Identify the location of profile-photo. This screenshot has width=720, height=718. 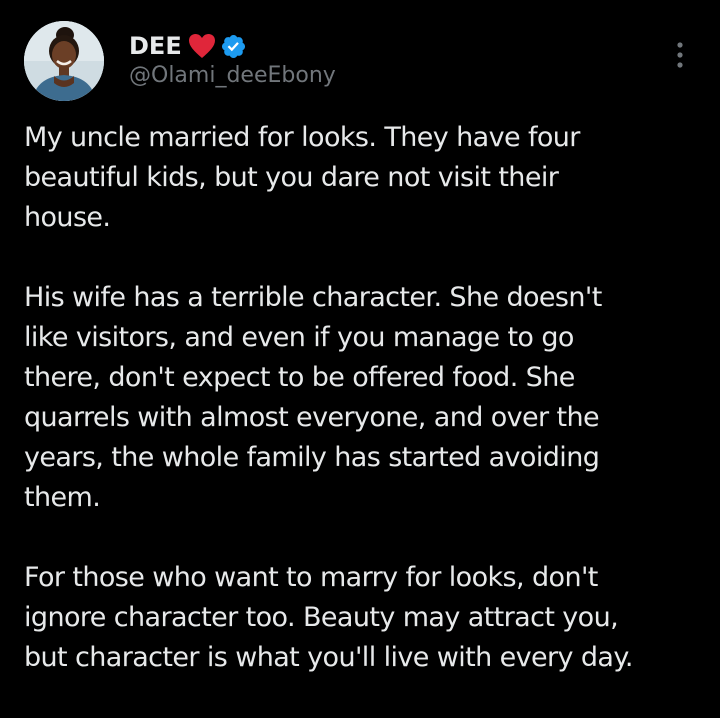
(64, 61).